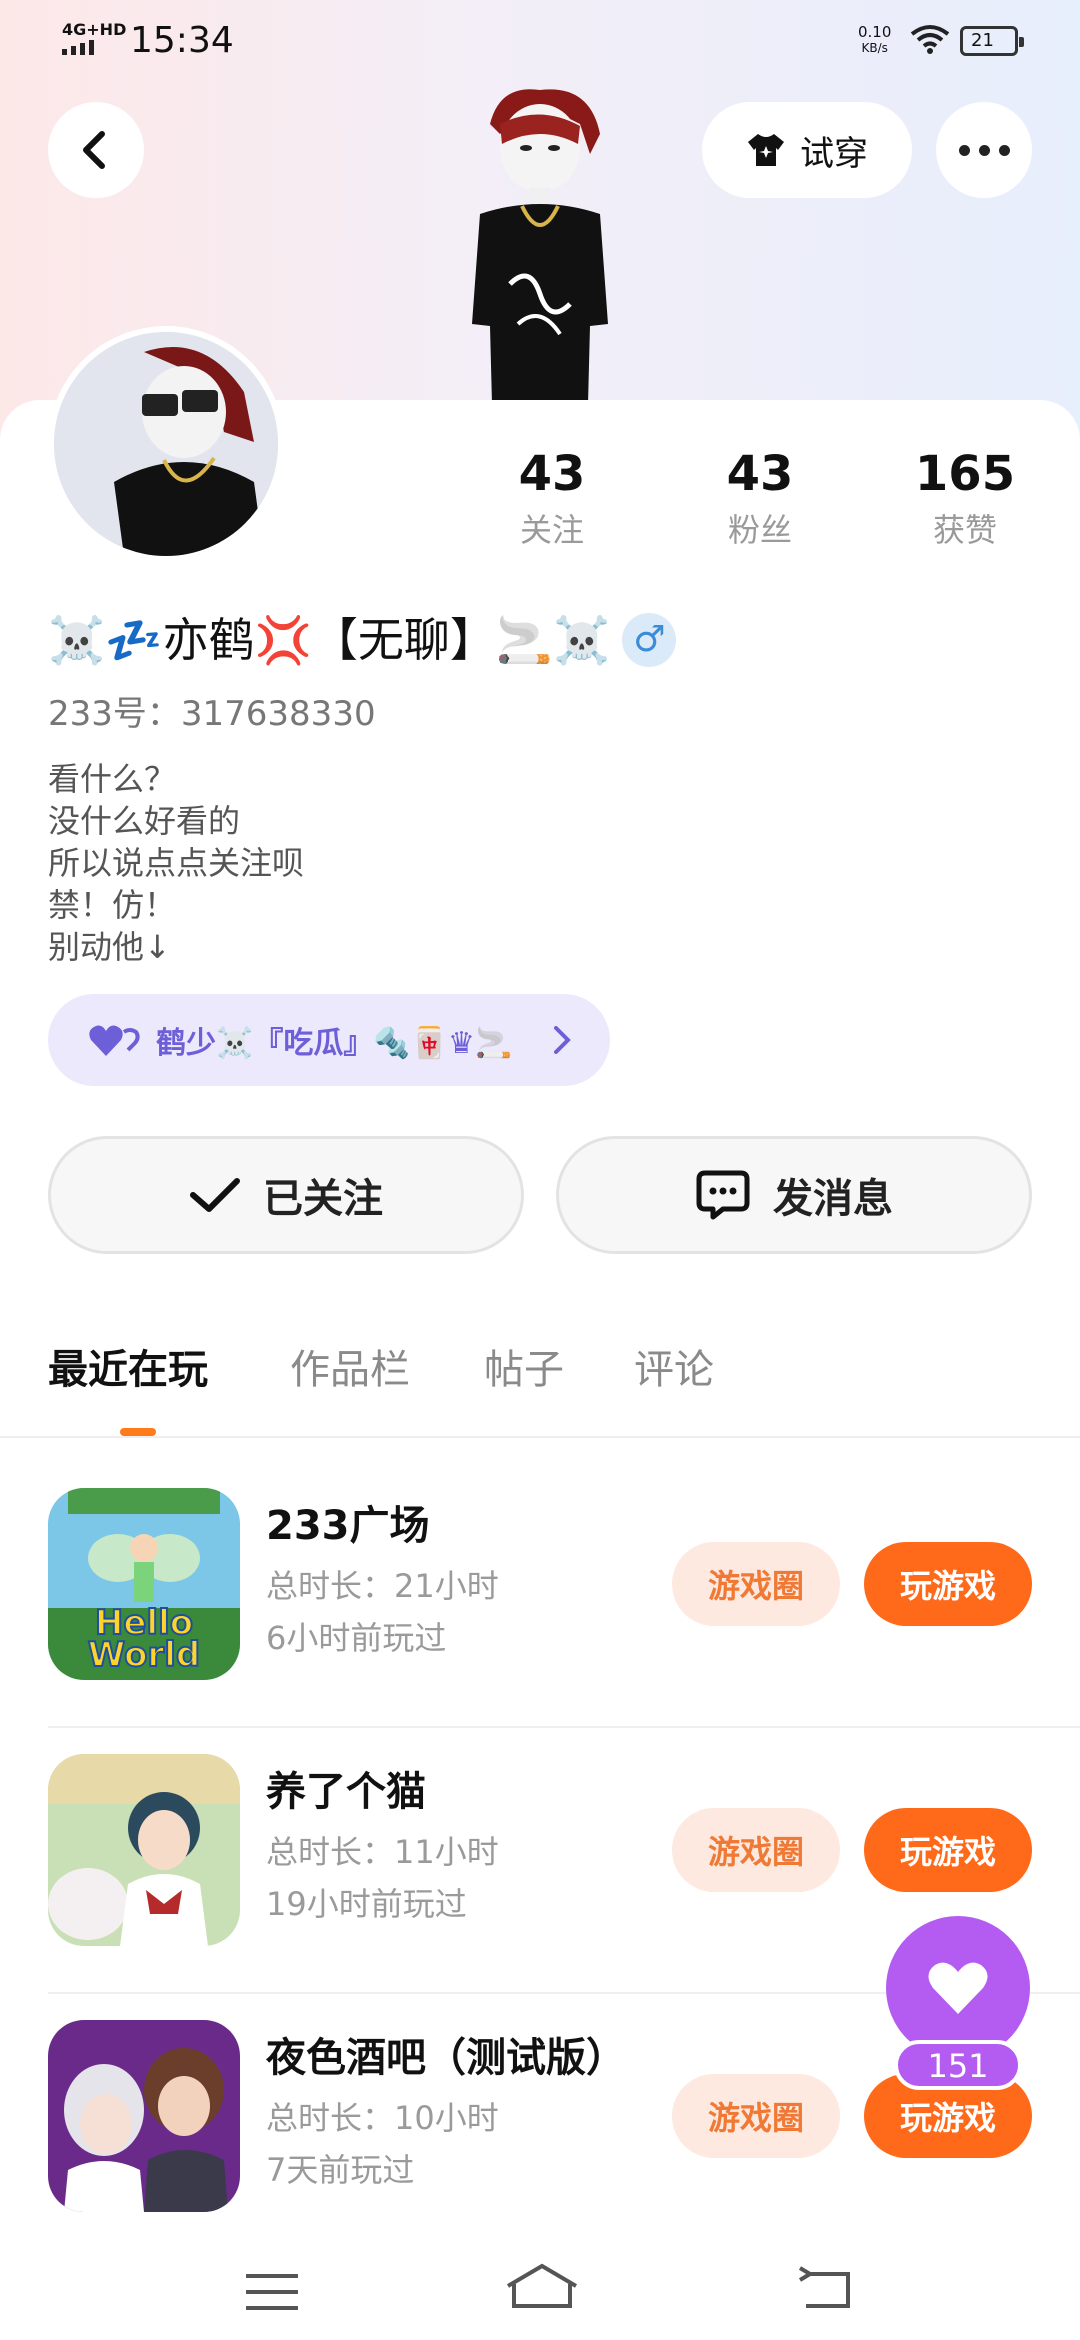  Describe the element at coordinates (552, 474) in the screenshot. I see `following-count: 43` at that location.